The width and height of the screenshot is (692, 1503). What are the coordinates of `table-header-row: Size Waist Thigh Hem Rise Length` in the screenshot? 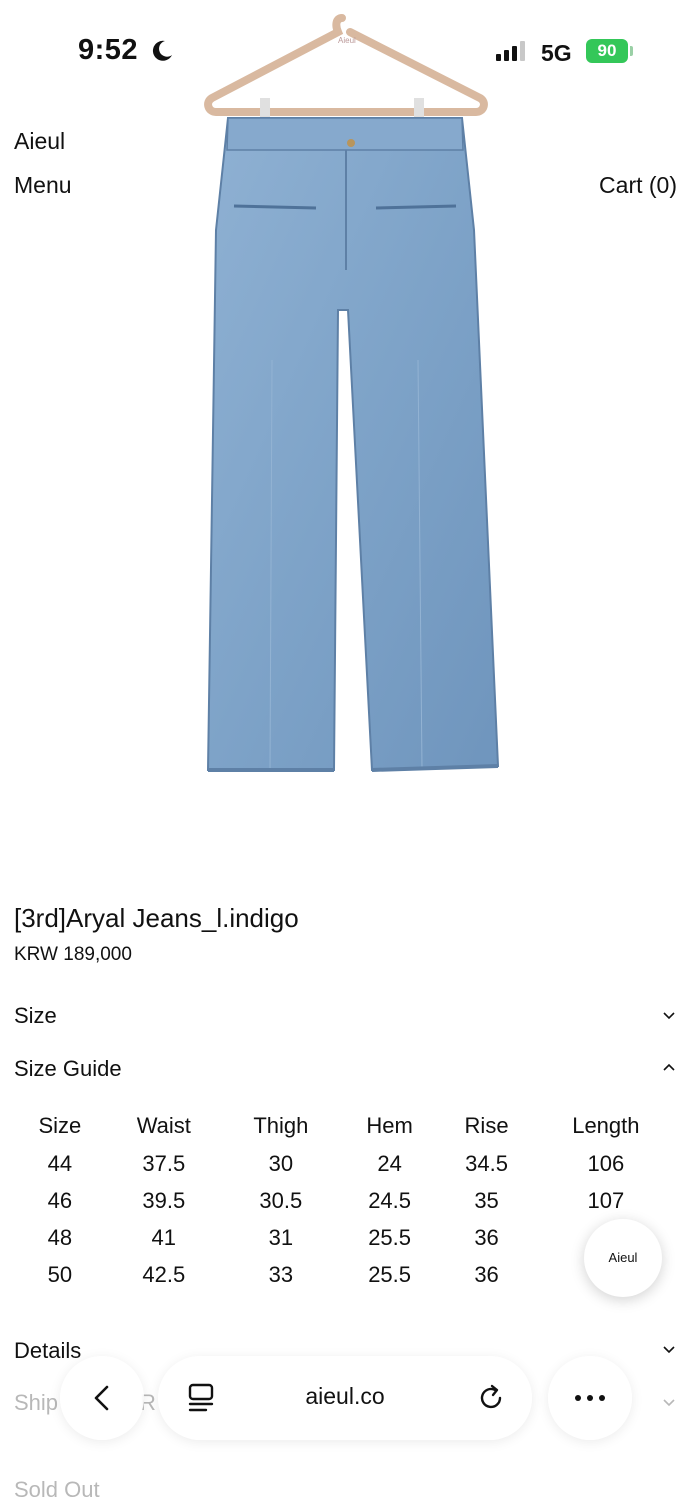 It's located at (346, 1126).